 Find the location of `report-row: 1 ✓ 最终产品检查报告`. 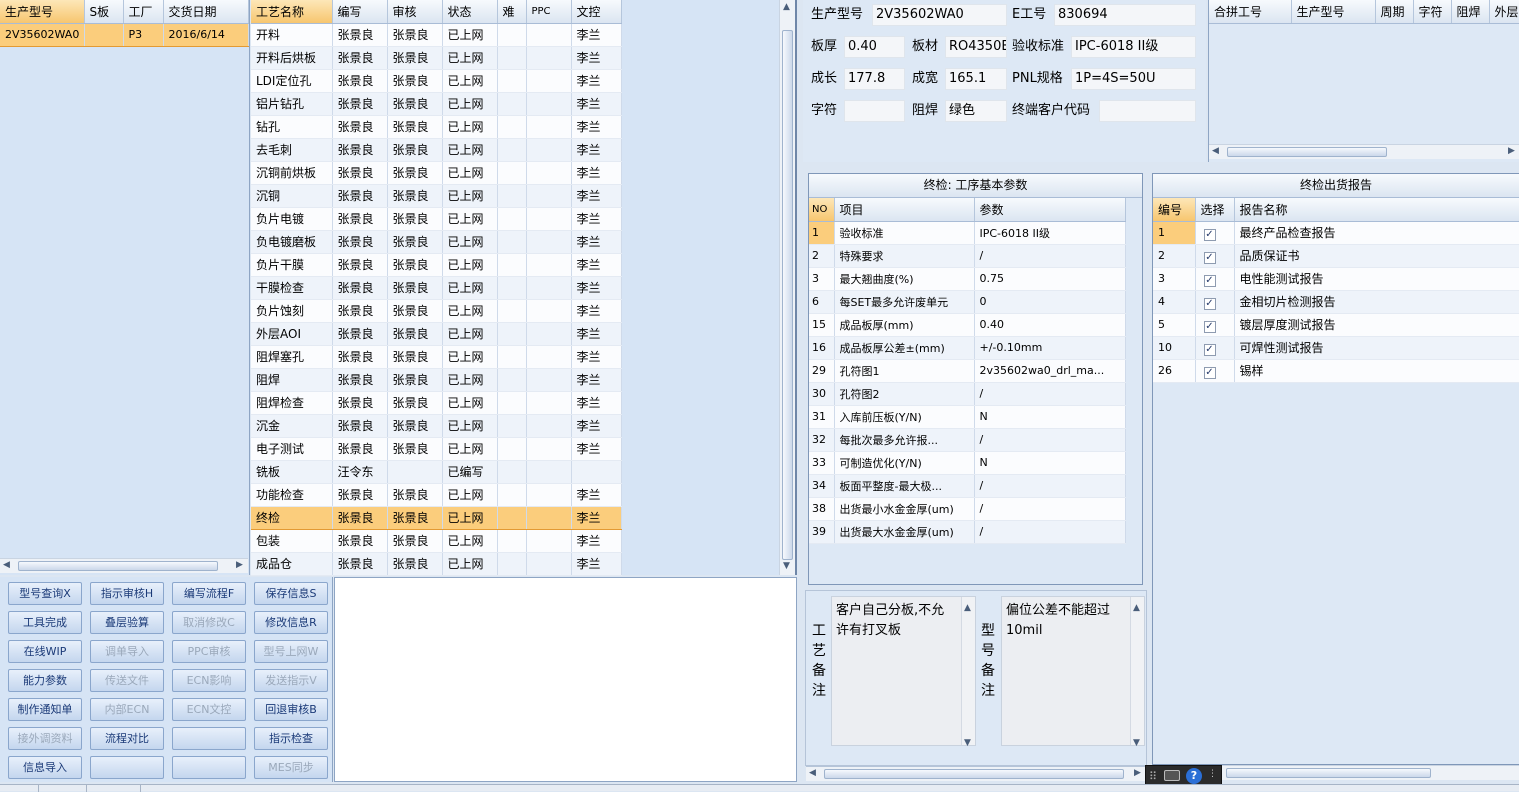

report-row: 1 ✓ 最终产品检查报告 is located at coordinates (1336, 233).